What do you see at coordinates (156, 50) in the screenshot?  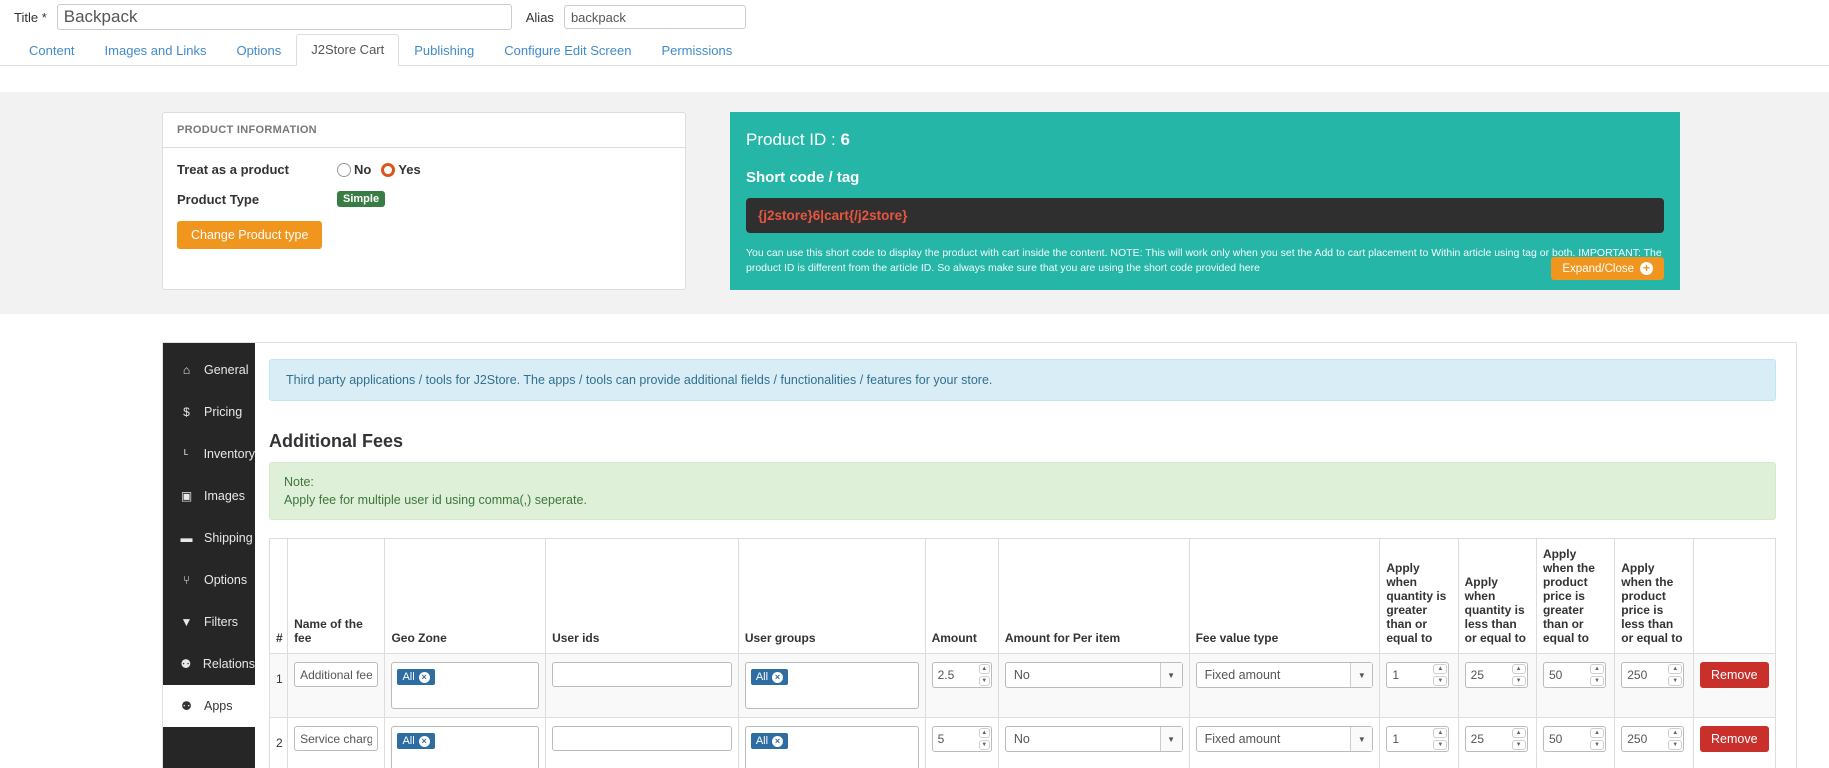 I see `tab-images-and-links: Images and Links` at bounding box center [156, 50].